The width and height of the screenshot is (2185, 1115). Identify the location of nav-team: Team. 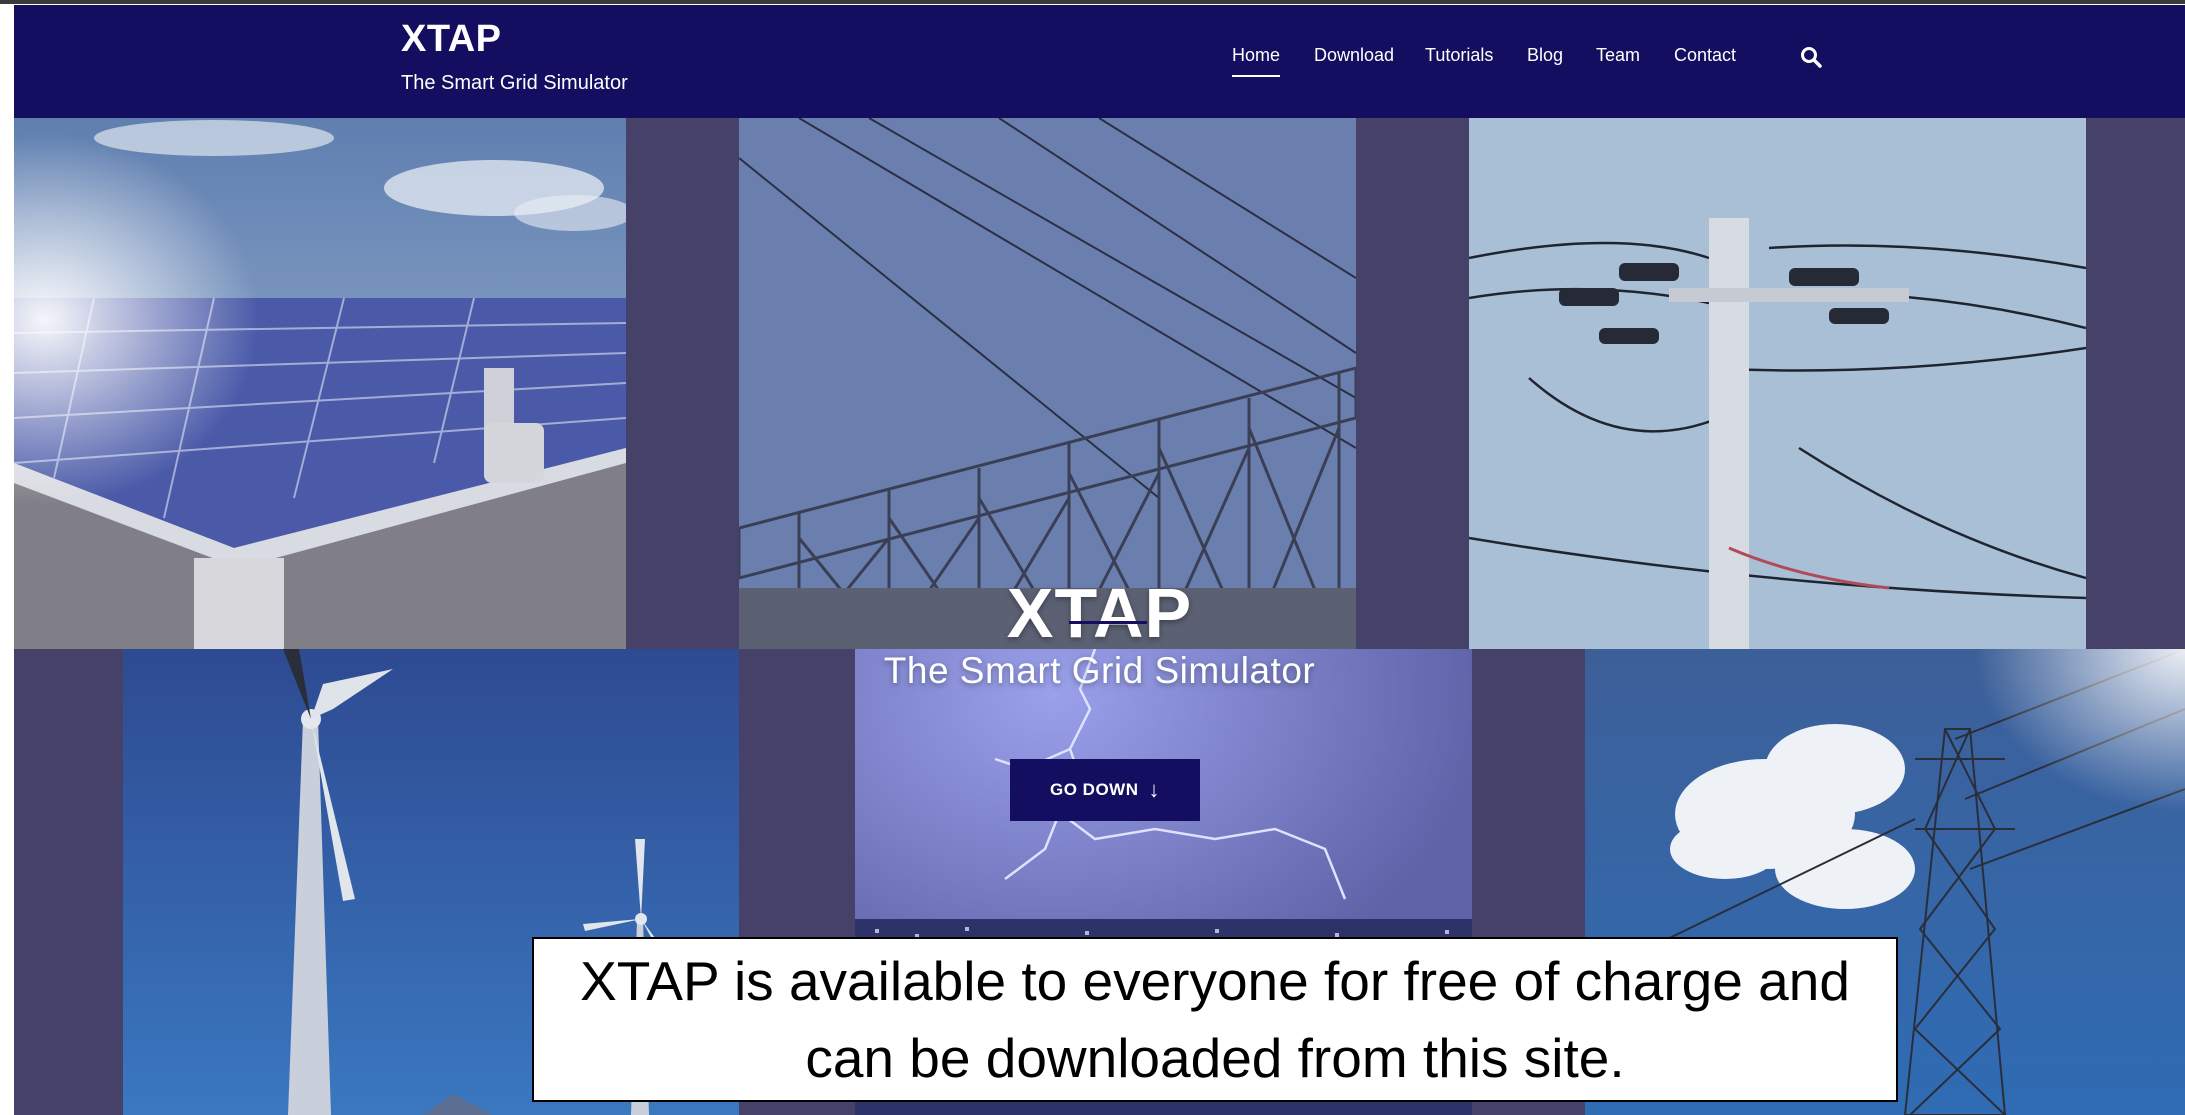
(1618, 55).